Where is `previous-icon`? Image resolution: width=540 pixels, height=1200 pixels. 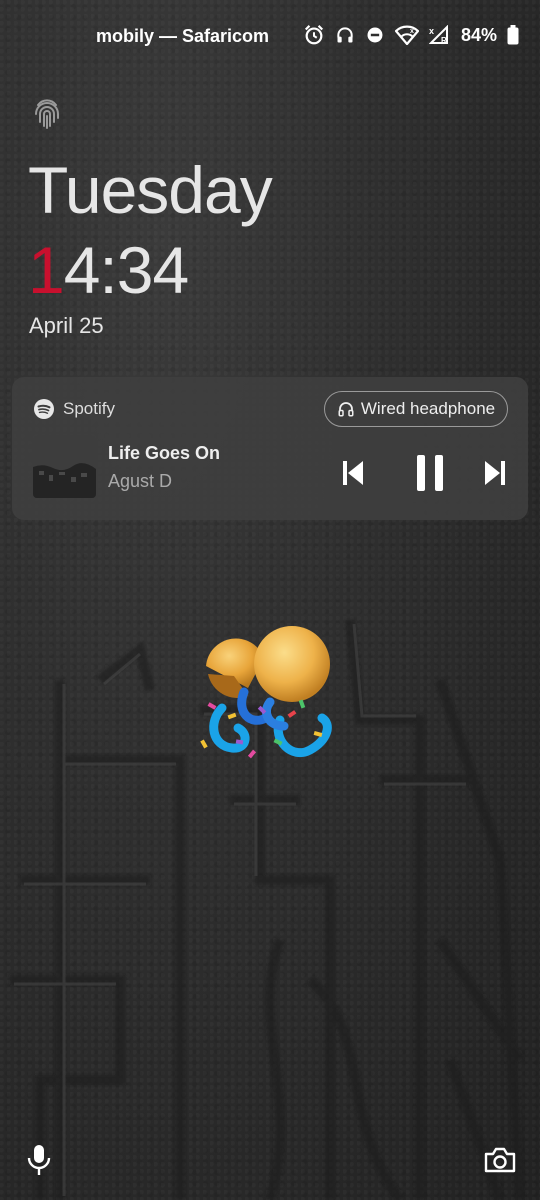 previous-icon is located at coordinates (353, 473).